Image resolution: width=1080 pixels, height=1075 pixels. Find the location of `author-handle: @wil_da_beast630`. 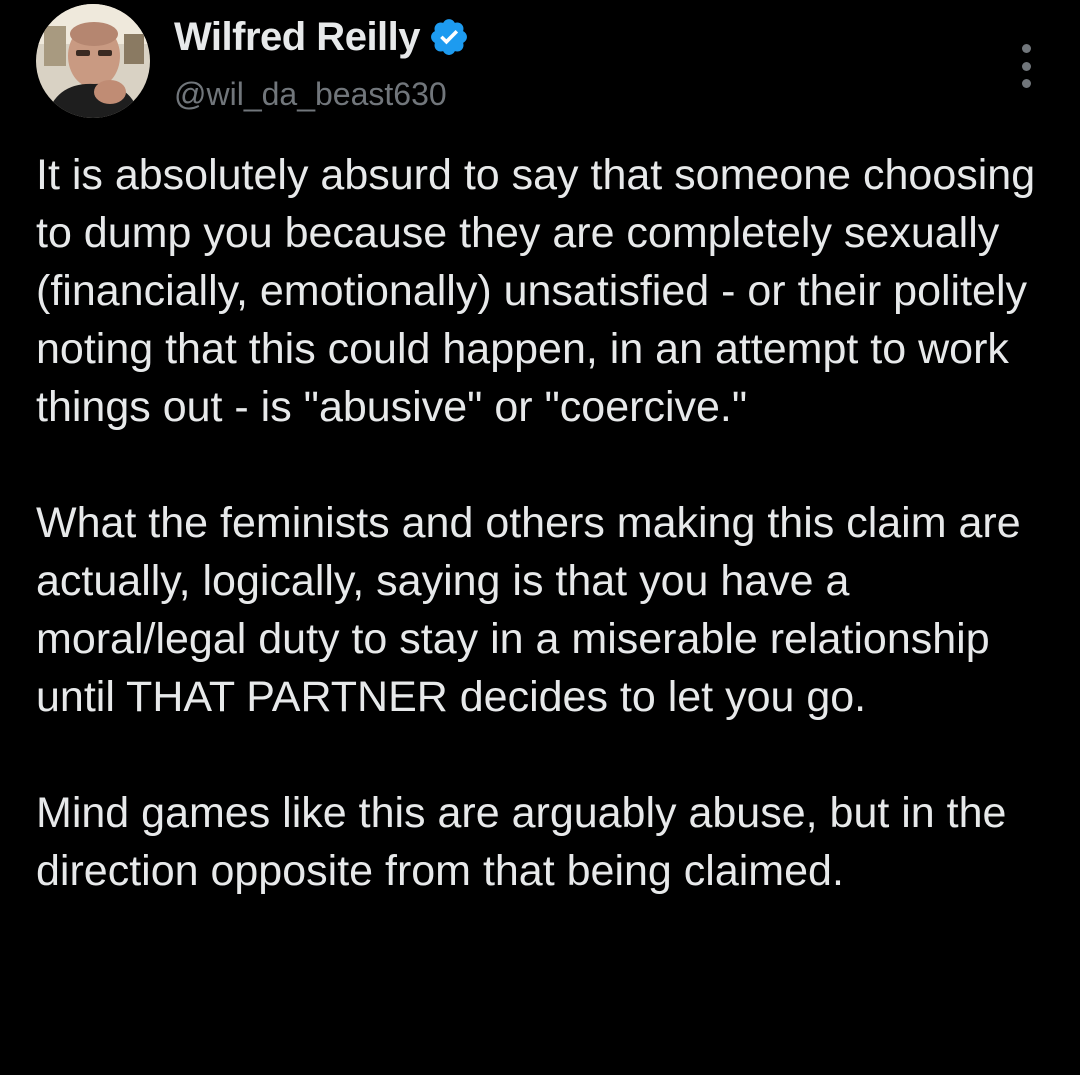

author-handle: @wil_da_beast630 is located at coordinates (322, 94).